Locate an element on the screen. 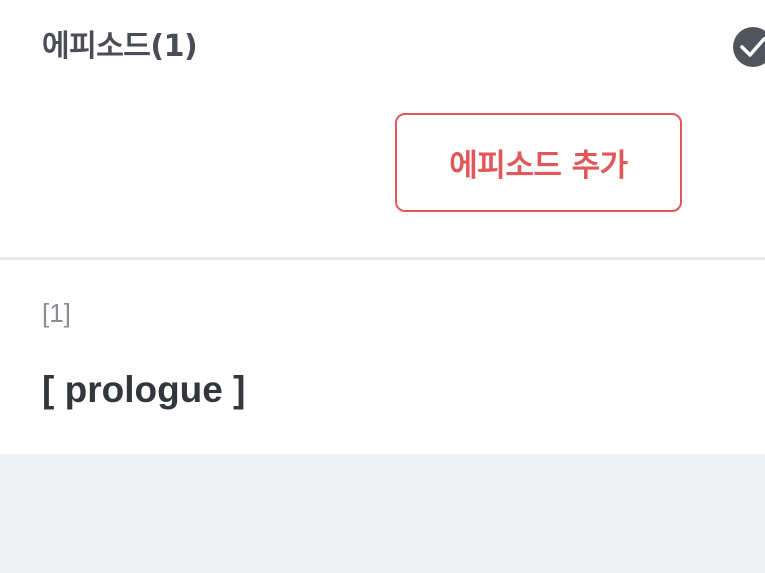  episodes-count-title: 에피소드(1) is located at coordinates (120, 46).